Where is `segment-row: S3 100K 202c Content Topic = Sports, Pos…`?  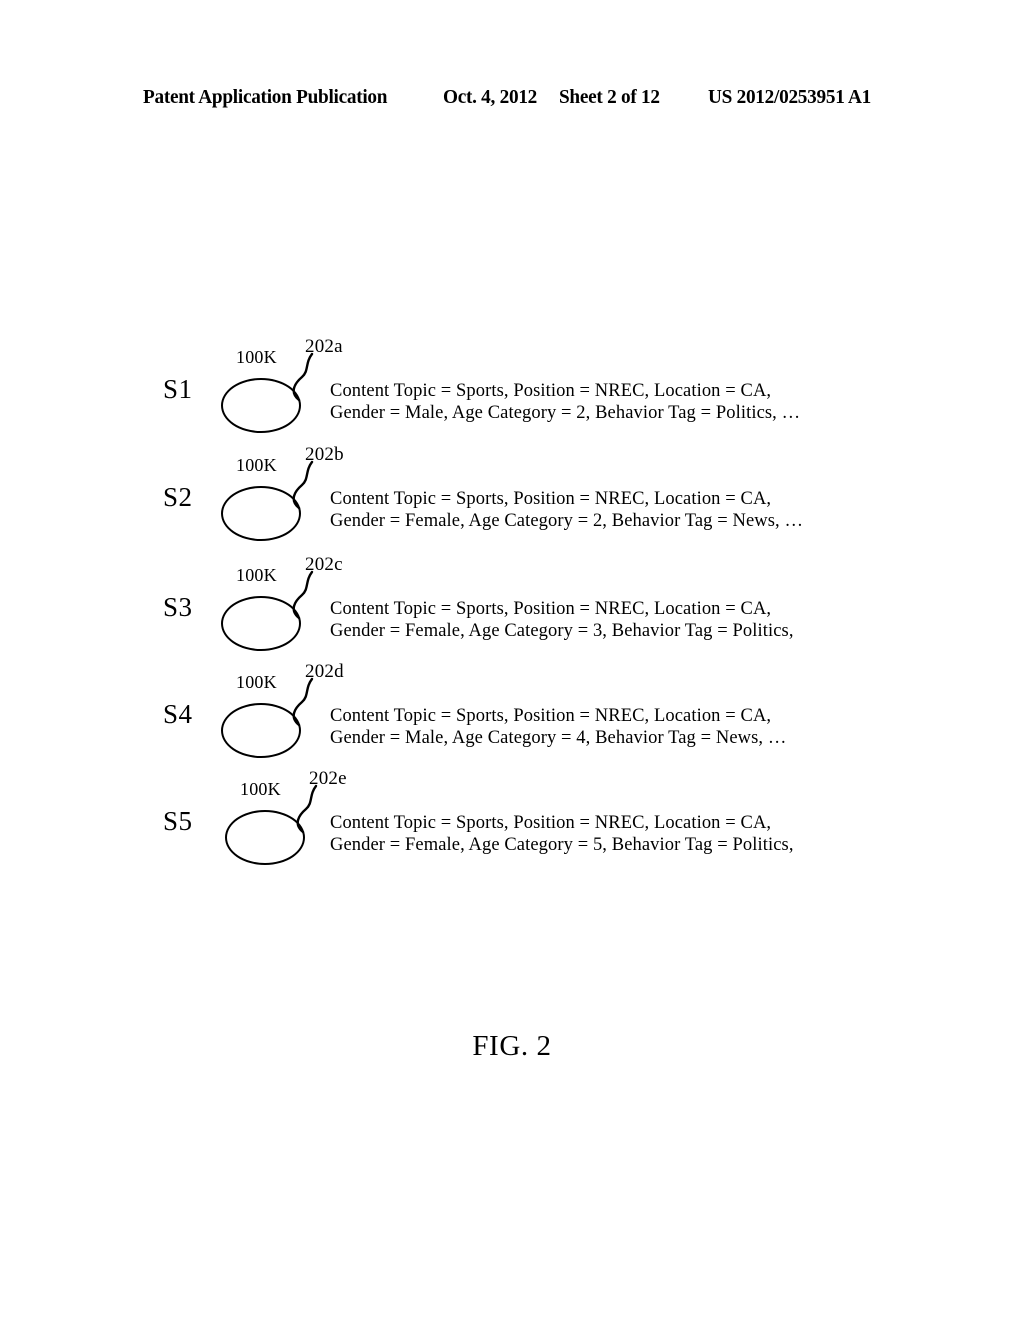
segment-row: S3 100K 202c Content Topic = Sports, Pos… is located at coordinates (512, 611).